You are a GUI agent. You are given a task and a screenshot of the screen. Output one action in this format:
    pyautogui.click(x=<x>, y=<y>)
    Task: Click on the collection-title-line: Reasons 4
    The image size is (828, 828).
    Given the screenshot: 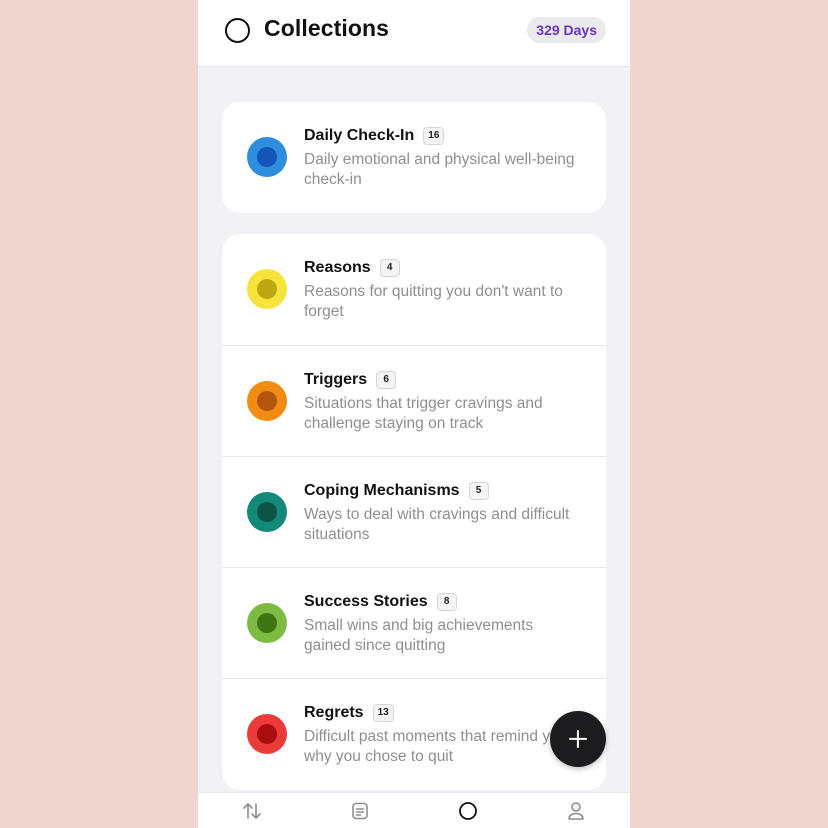 What is the action you would take?
    pyautogui.click(x=352, y=268)
    